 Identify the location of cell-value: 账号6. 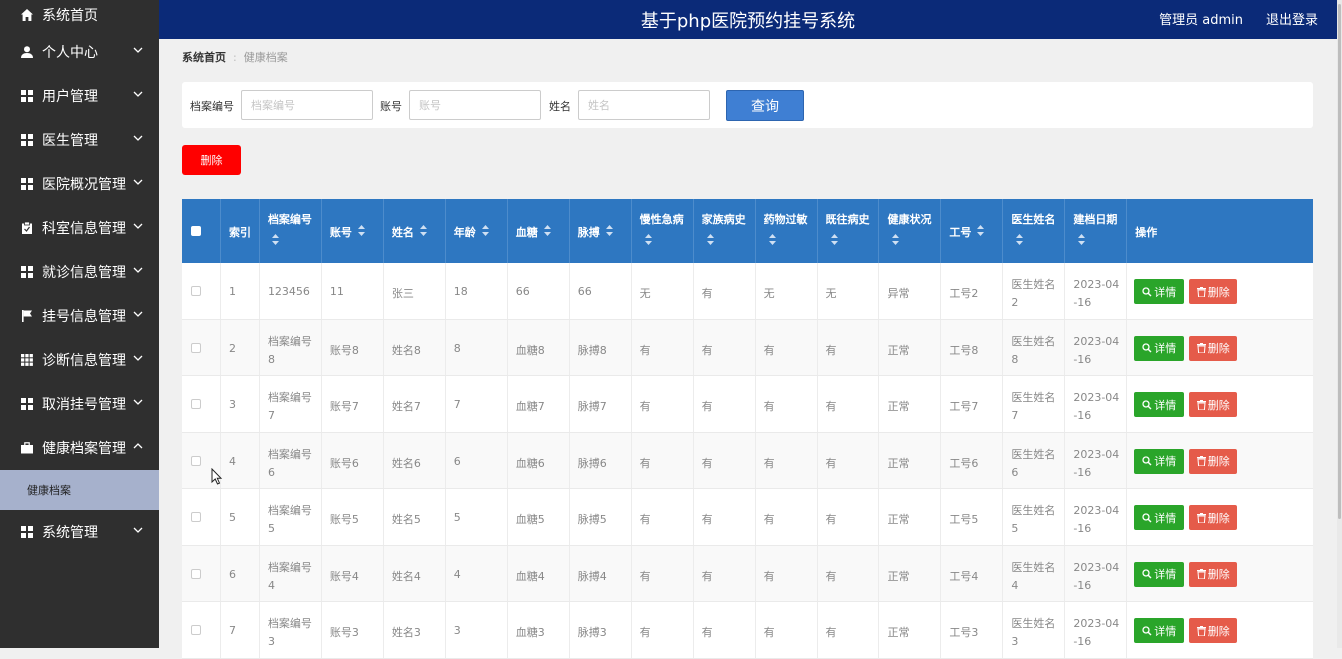
(344, 463).